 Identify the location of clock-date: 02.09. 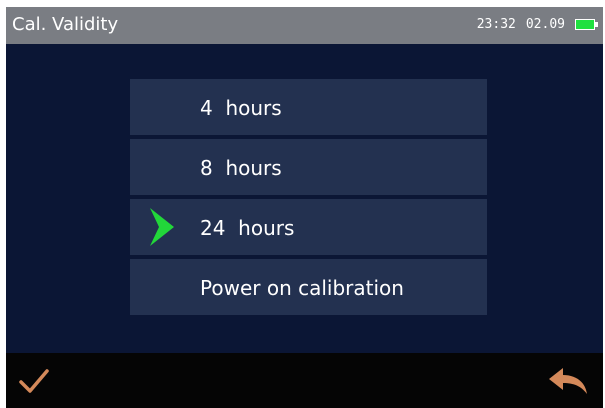
(545, 24).